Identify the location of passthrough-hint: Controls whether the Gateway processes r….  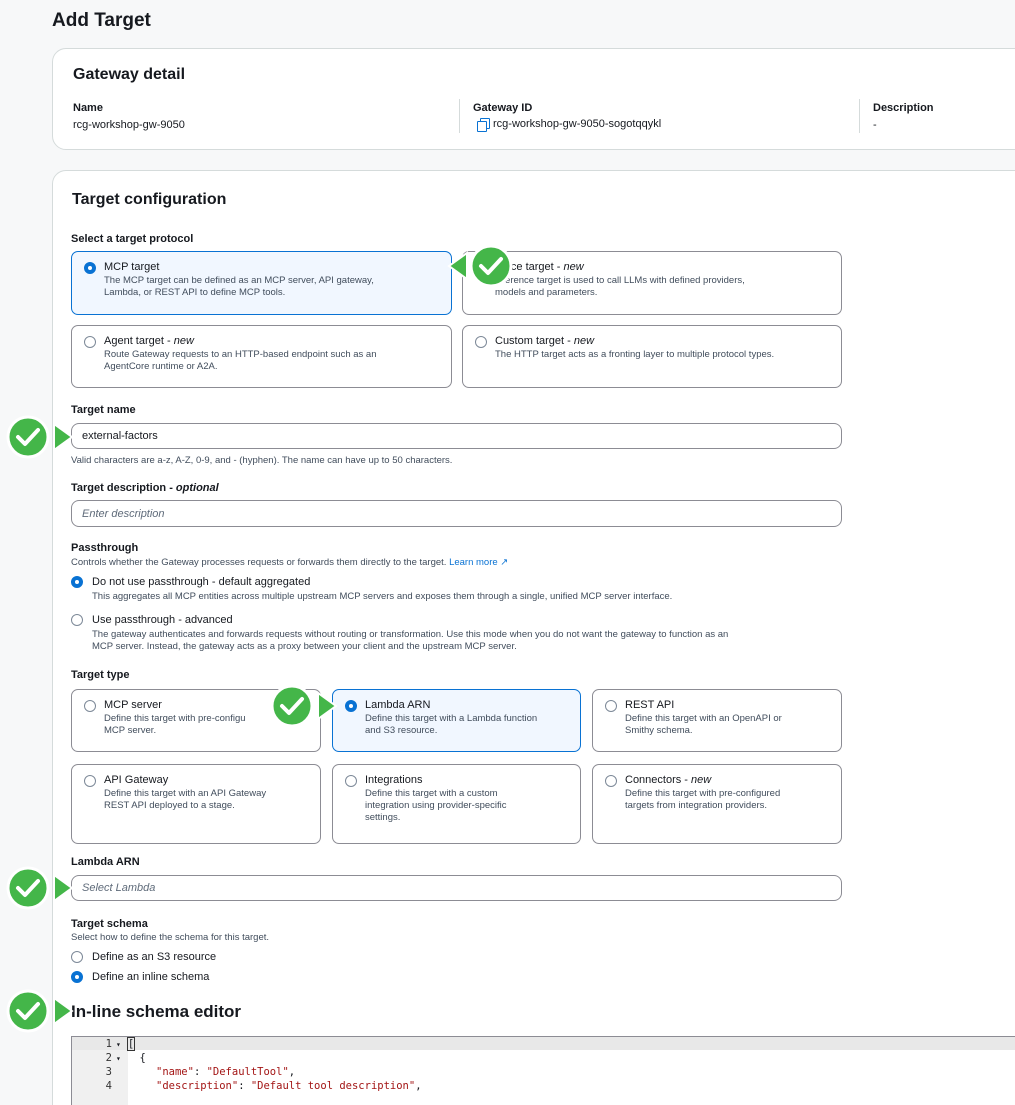
(290, 562).